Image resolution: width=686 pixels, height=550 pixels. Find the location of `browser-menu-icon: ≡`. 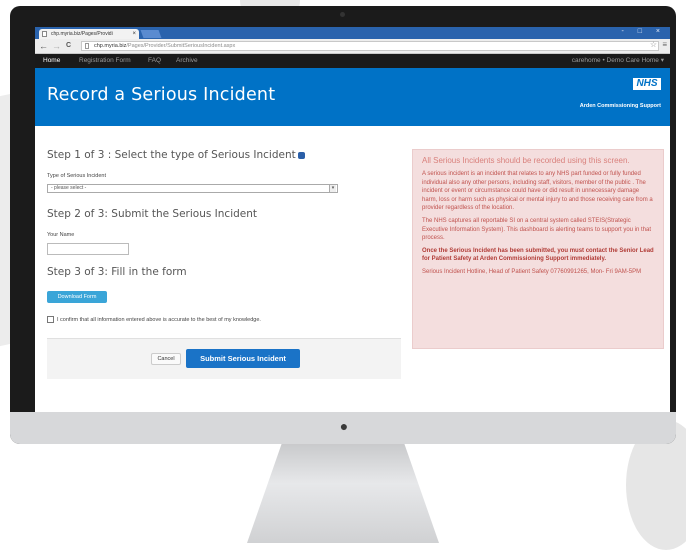

browser-menu-icon: ≡ is located at coordinates (664, 44).